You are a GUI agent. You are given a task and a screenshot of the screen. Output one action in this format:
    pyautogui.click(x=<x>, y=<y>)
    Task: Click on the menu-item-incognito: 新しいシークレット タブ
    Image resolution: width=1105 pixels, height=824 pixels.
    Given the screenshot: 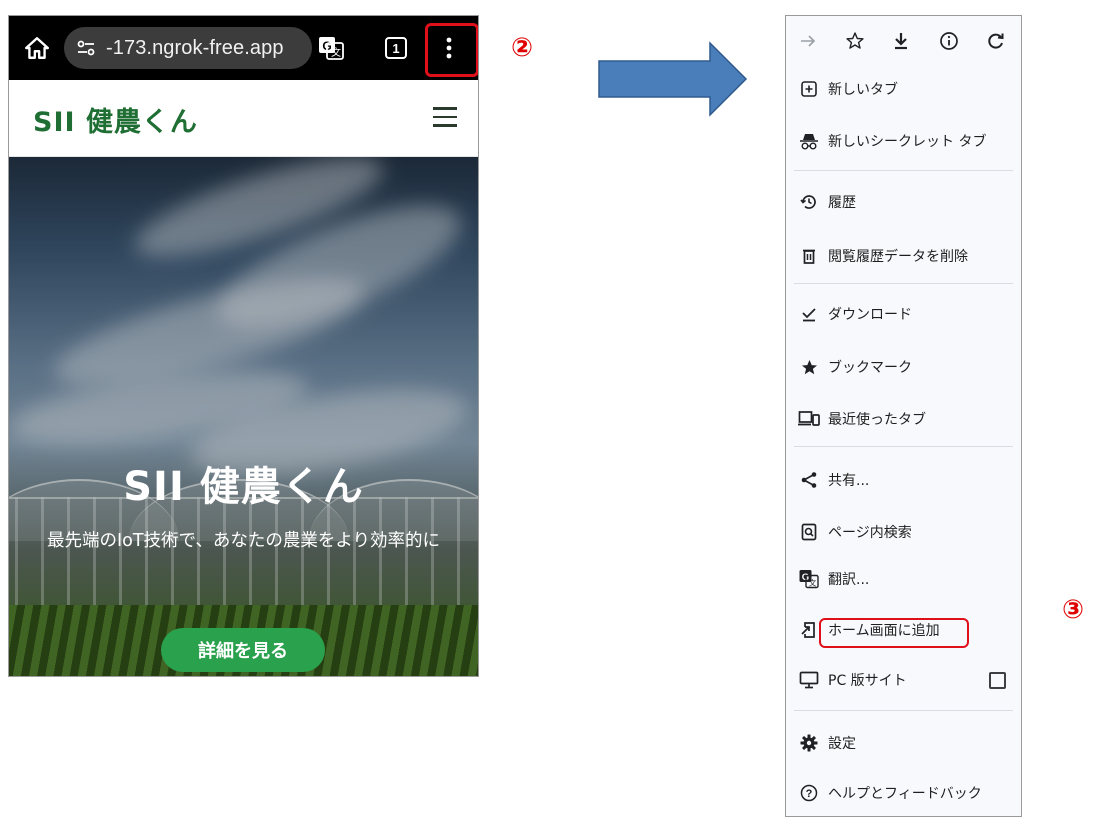 What is the action you would take?
    pyautogui.click(x=903, y=141)
    